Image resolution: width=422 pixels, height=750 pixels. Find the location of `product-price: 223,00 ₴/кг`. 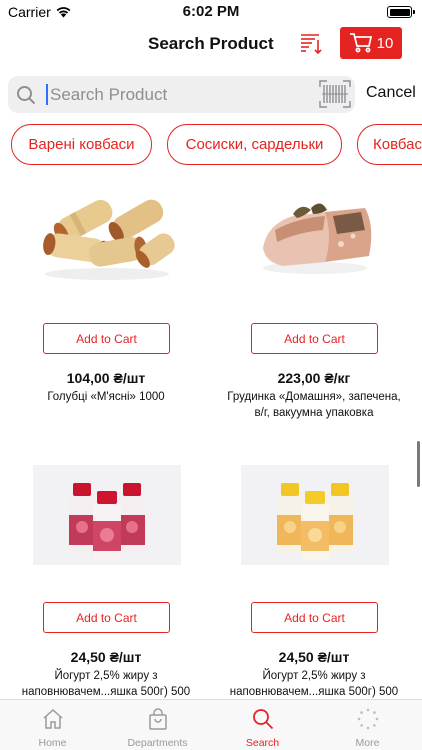

product-price: 223,00 ₴/кг is located at coordinates (314, 378).